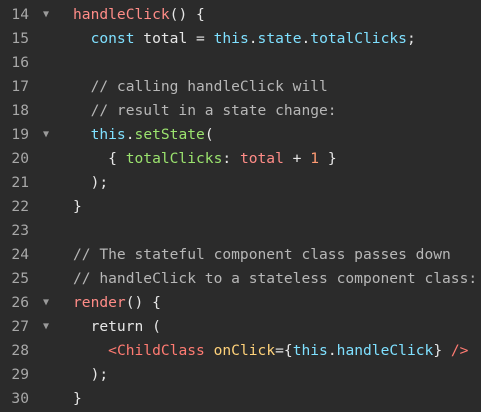 The image size is (481, 412). I want to click on code-token: render, so click(99, 302).